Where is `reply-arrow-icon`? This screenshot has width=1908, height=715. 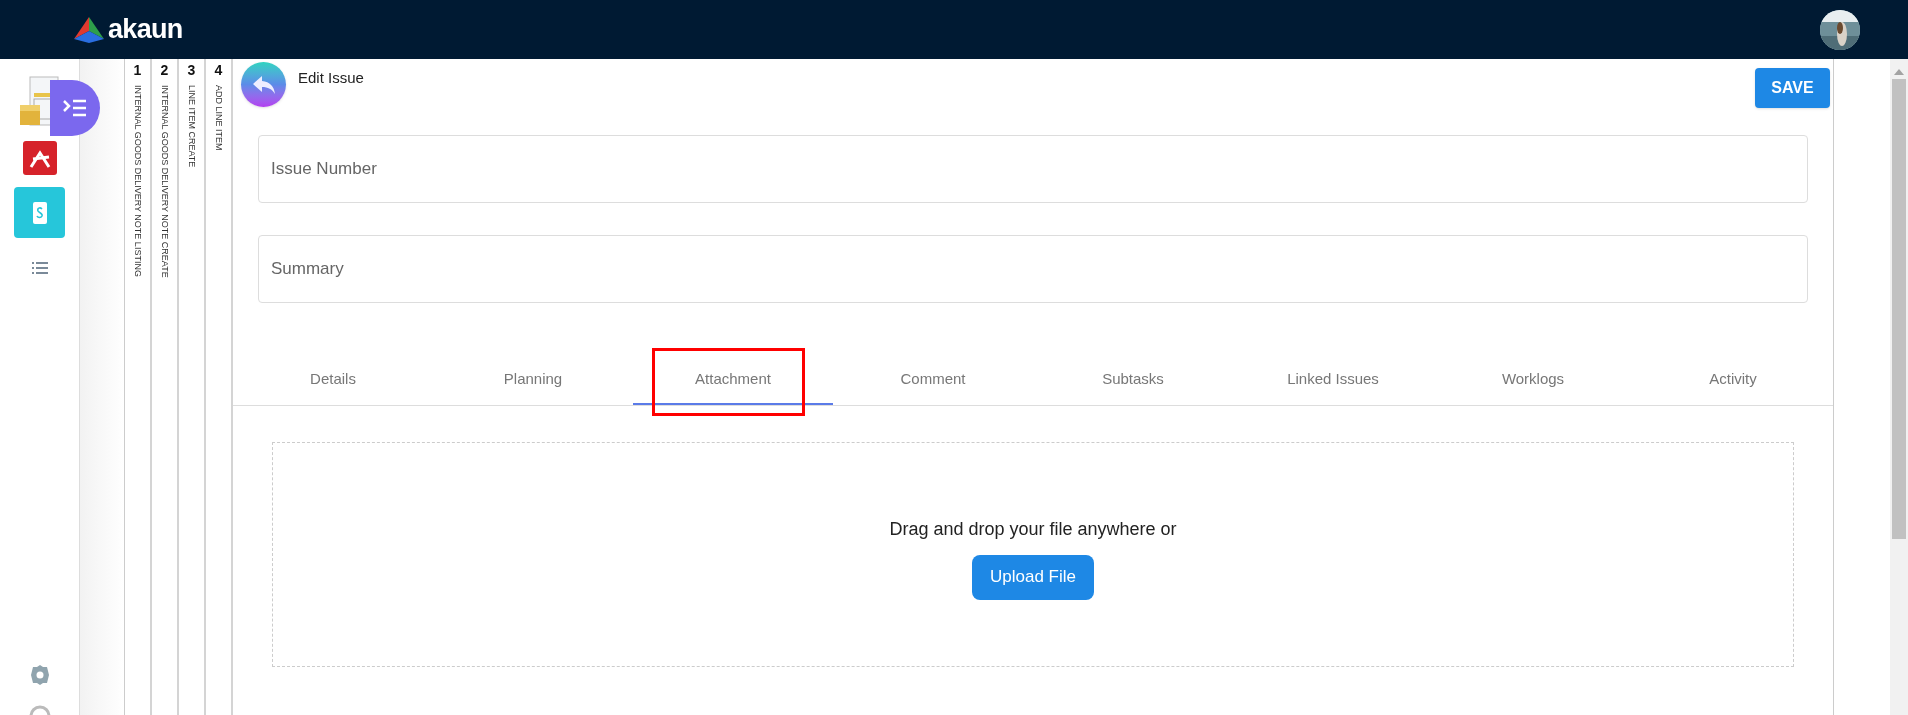 reply-arrow-icon is located at coordinates (263, 84).